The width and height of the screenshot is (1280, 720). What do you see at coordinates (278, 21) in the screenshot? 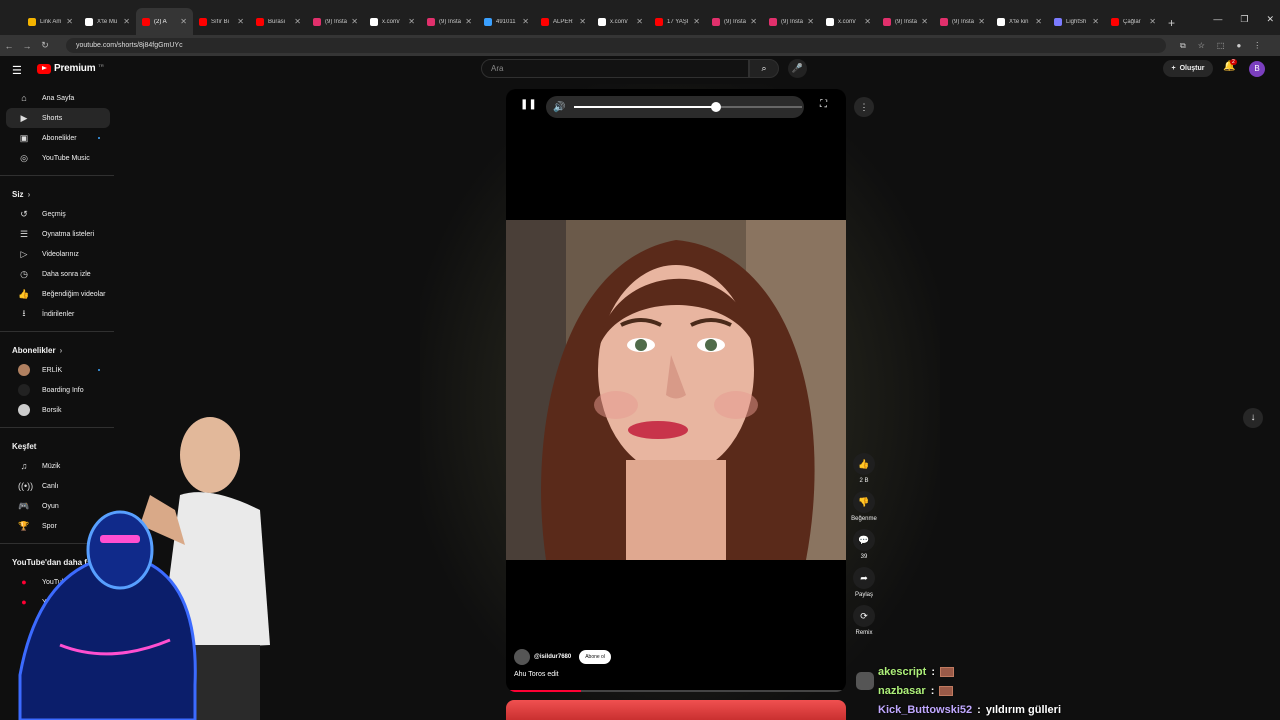
I see `browser-tab: Burası ✕` at bounding box center [278, 21].